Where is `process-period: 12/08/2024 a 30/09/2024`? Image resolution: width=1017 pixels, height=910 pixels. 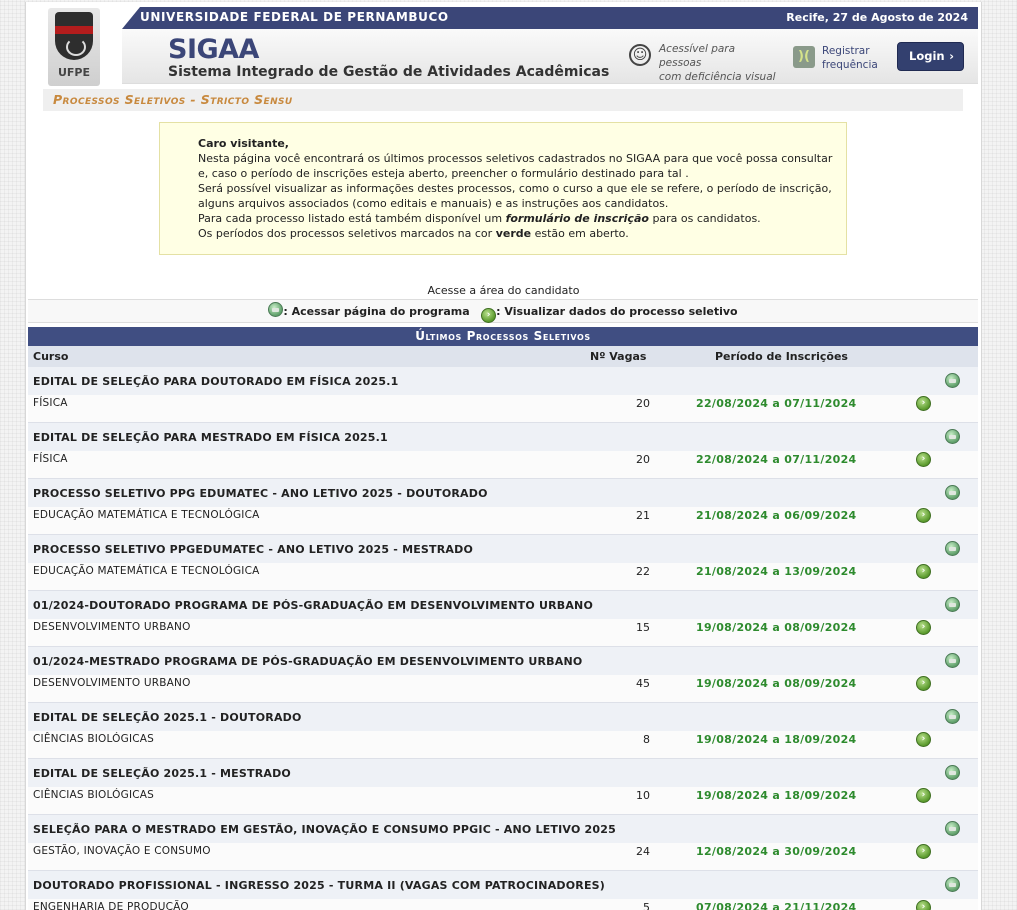
process-period: 12/08/2024 a 30/09/2024 is located at coordinates (776, 851).